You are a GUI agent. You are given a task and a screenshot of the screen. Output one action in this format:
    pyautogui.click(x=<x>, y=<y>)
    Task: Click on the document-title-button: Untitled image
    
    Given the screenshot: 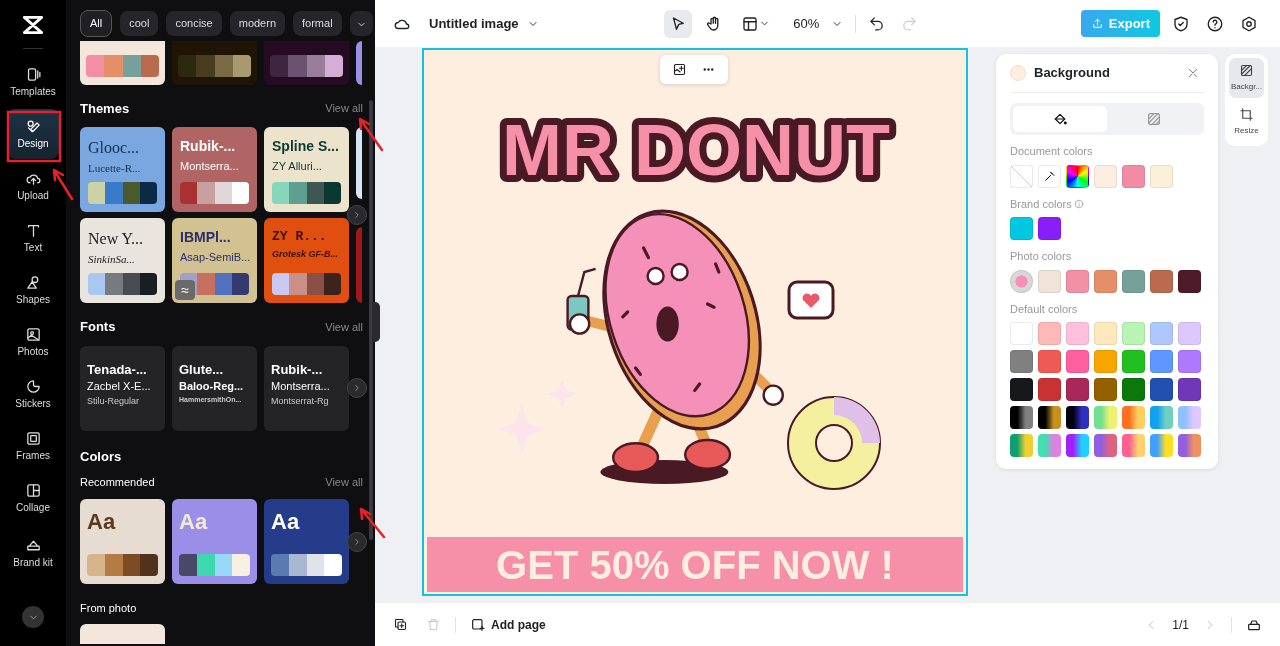 What is the action you would take?
    pyautogui.click(x=484, y=23)
    